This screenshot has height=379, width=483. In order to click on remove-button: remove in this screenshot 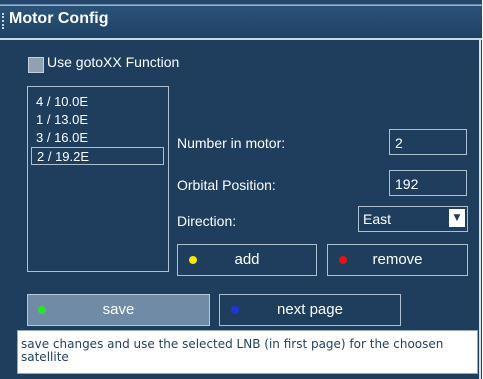, I will do `click(397, 260)`.